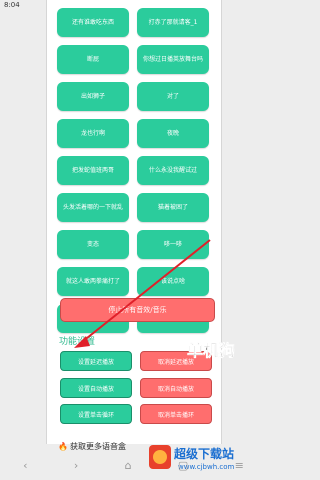 The image size is (320, 480). Describe the element at coordinates (136, 414) in the screenshot. I see `function-row: 设置单击循环 取消单击播环` at that location.